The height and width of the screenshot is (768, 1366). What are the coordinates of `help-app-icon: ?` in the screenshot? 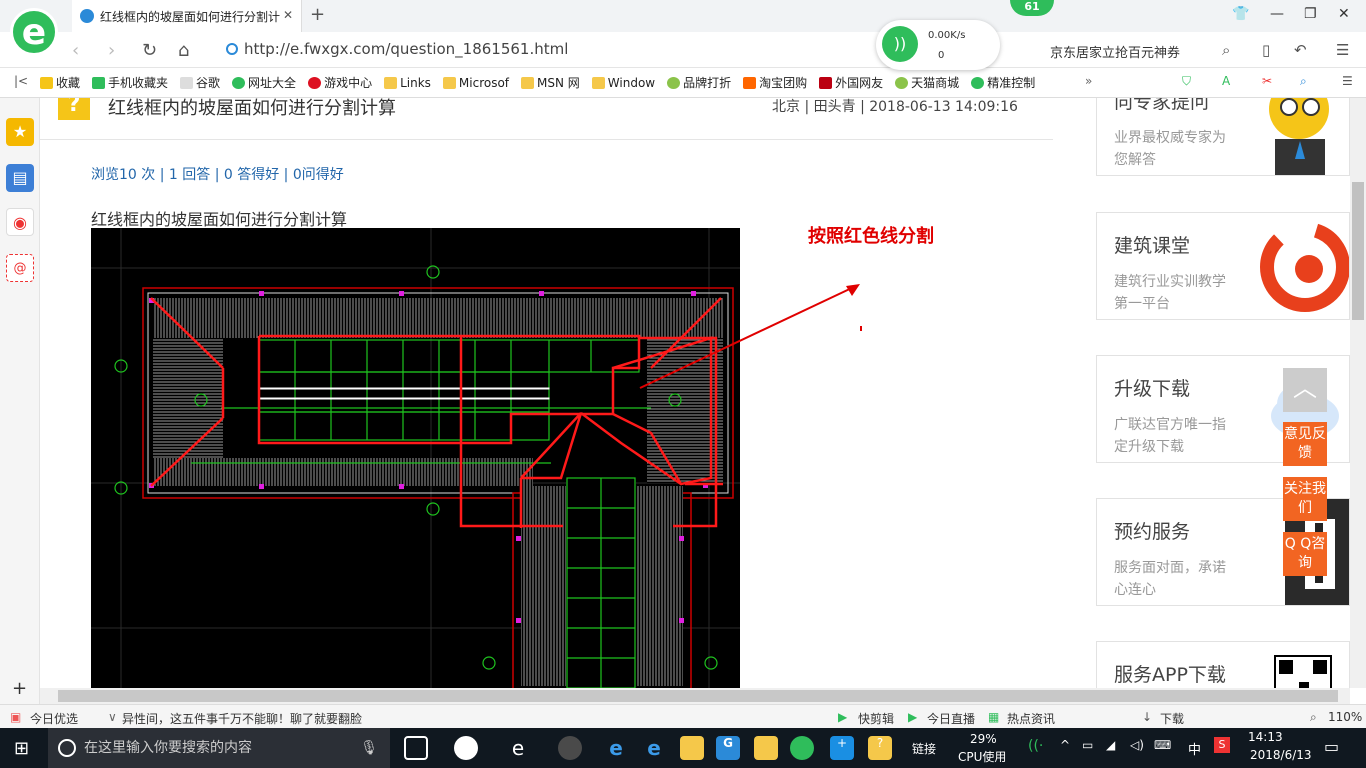 It's located at (880, 748).